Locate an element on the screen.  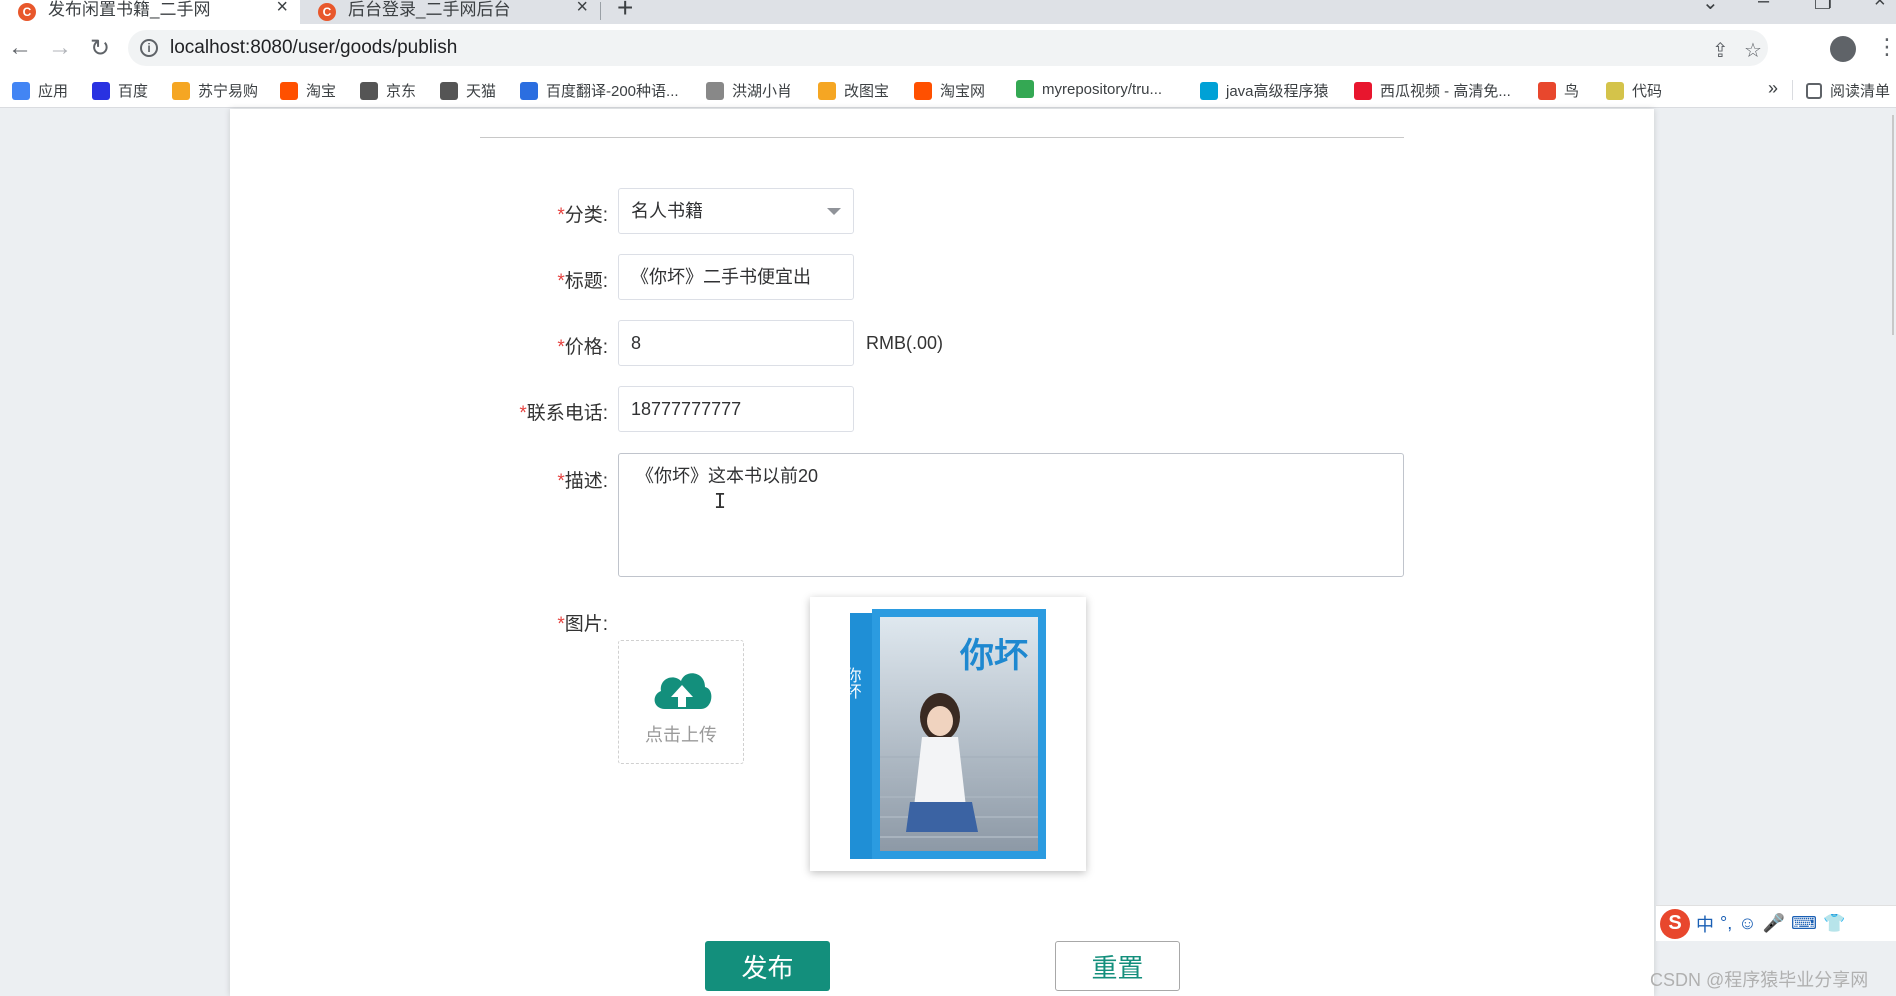
bookmark-item: 淘宝网 is located at coordinates (949, 90).